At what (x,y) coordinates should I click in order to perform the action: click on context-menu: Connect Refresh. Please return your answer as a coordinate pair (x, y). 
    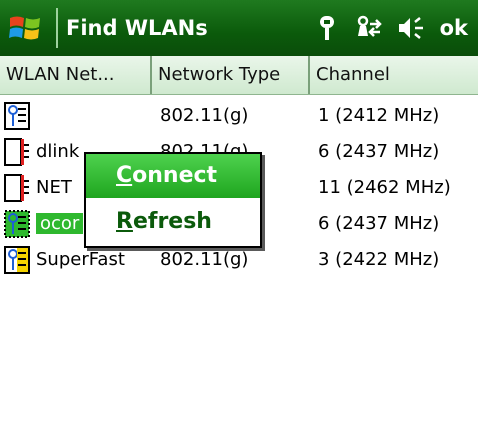
    Looking at the image, I should click on (173, 200).